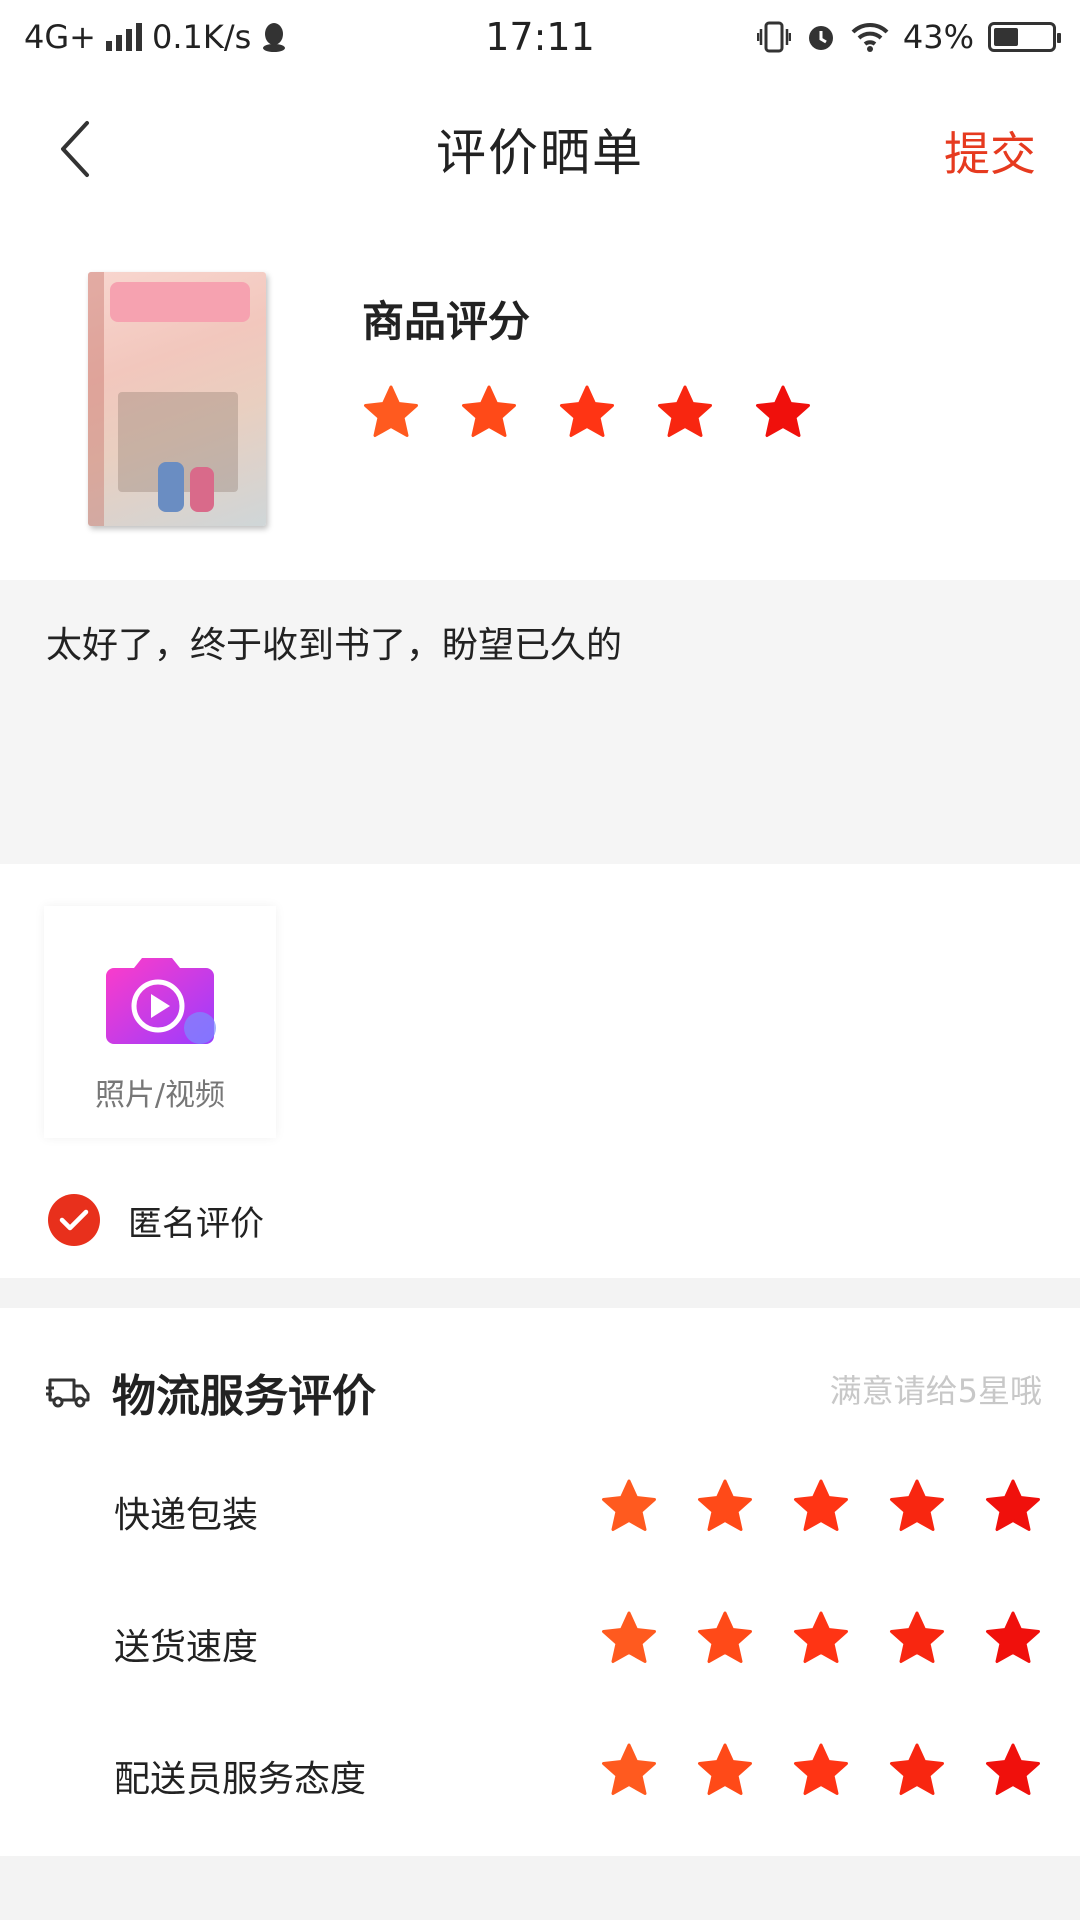 Image resolution: width=1080 pixels, height=1920 pixels. Describe the element at coordinates (196, 1223) in the screenshot. I see `anonymous-label: 匿名评价` at that location.